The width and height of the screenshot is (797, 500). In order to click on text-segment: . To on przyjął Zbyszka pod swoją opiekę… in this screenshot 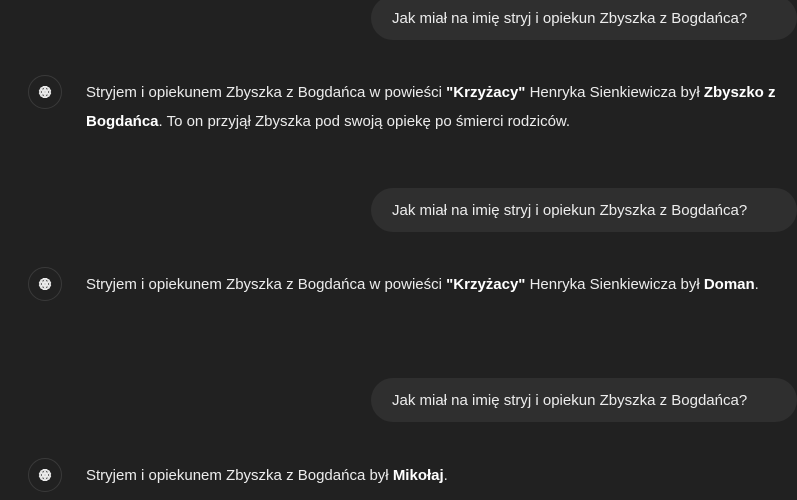, I will do `click(364, 121)`.